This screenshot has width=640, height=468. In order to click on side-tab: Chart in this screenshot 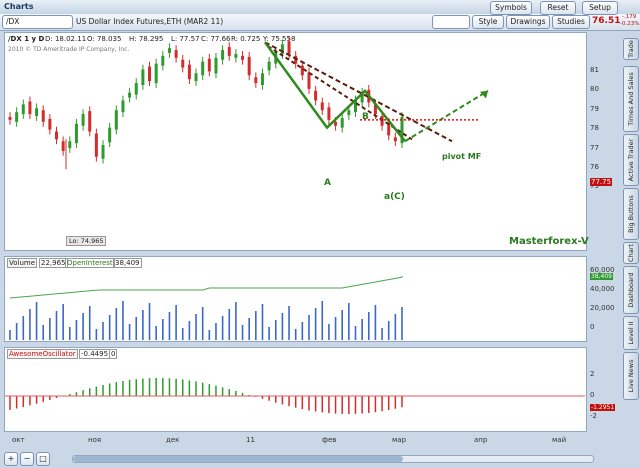, I will do `click(631, 253)`.